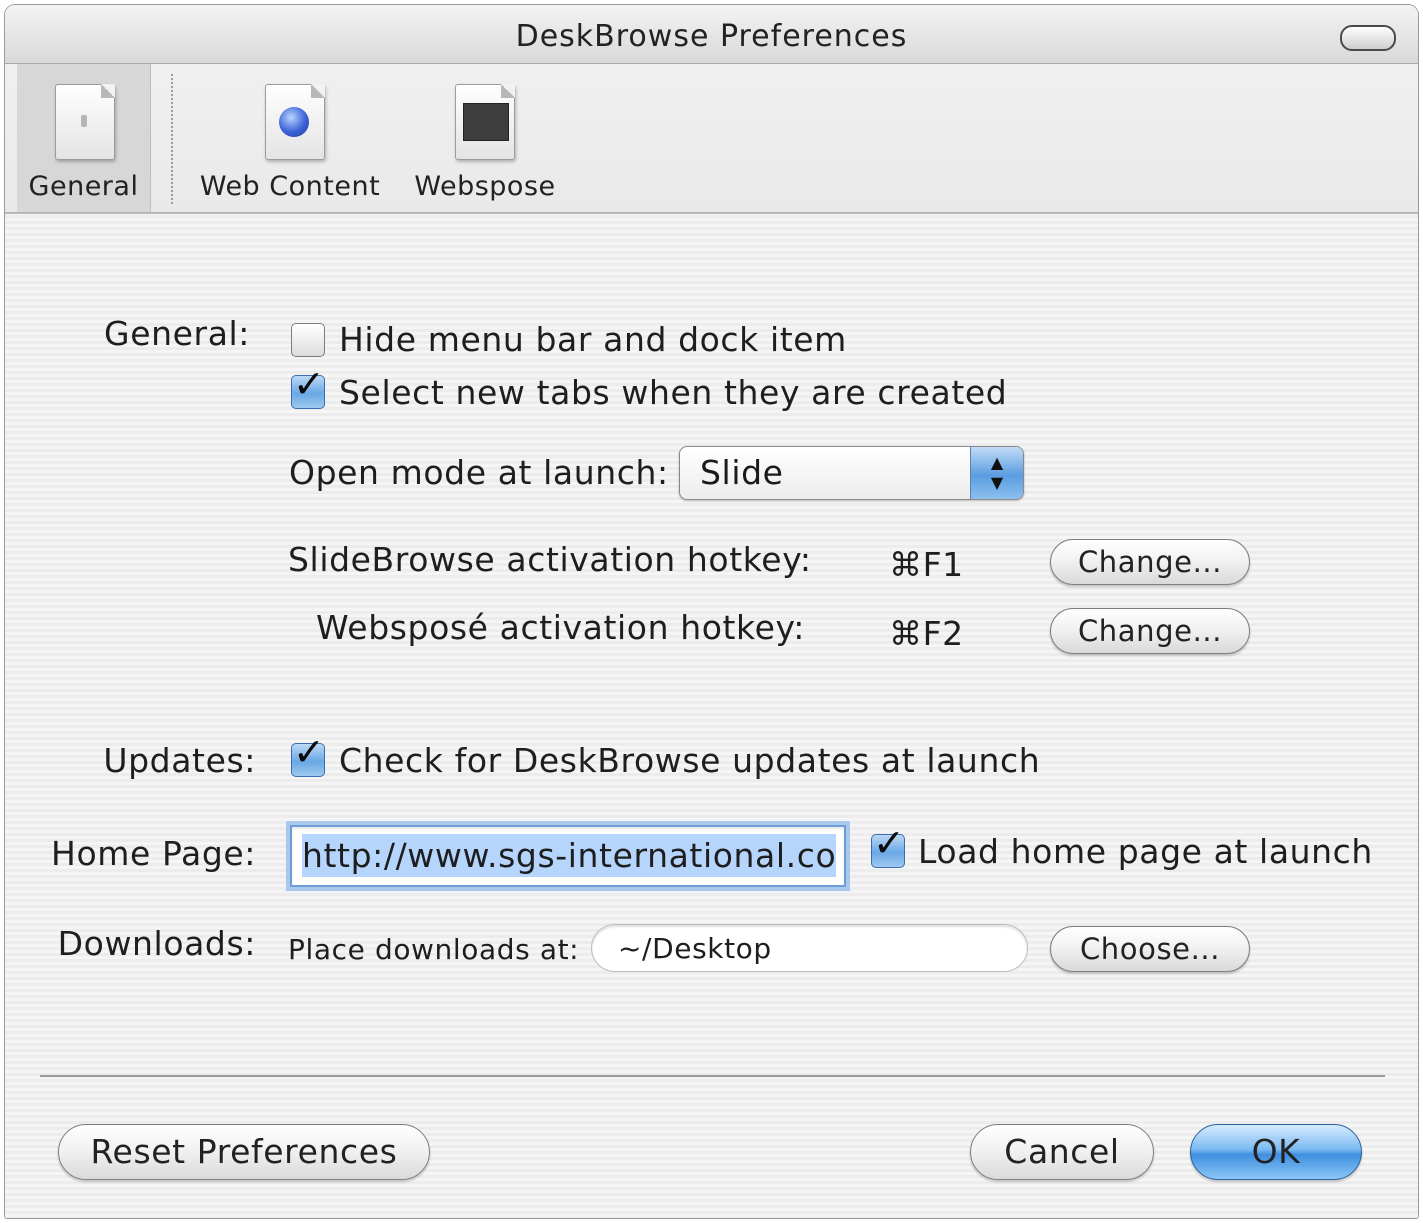  I want to click on check-updates-checkbox: ✓, so click(308, 753).